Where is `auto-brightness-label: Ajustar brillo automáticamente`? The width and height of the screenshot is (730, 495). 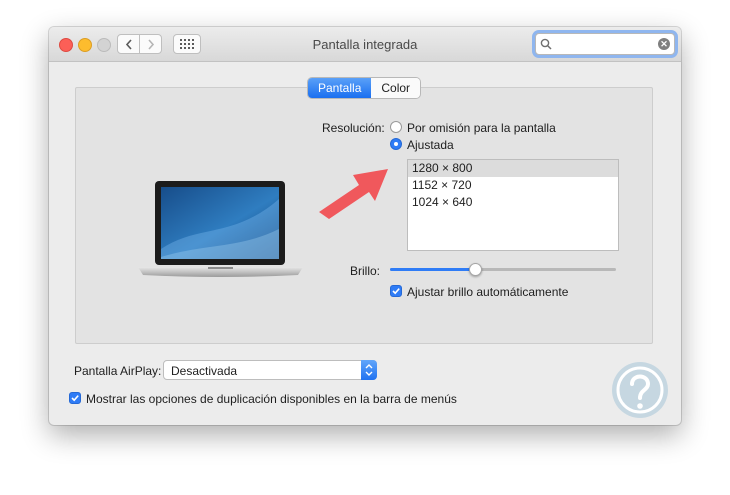 auto-brightness-label: Ajustar brillo automáticamente is located at coordinates (487, 292).